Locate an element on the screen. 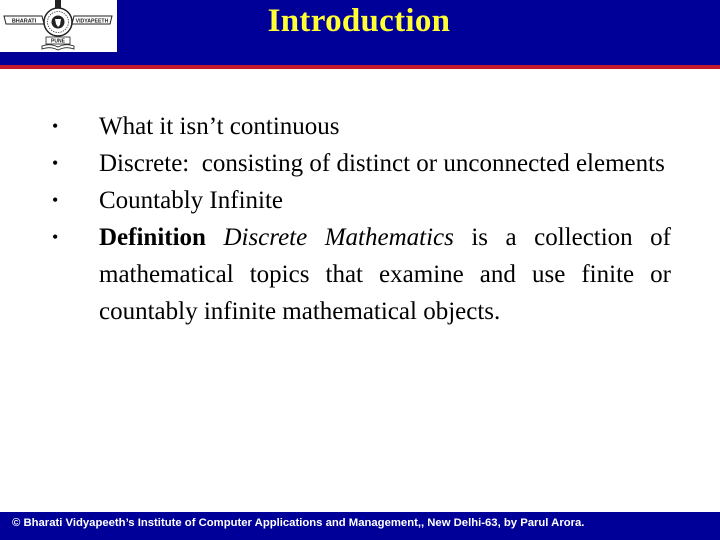 The height and width of the screenshot is (540, 720). header-divider is located at coordinates (360, 67).